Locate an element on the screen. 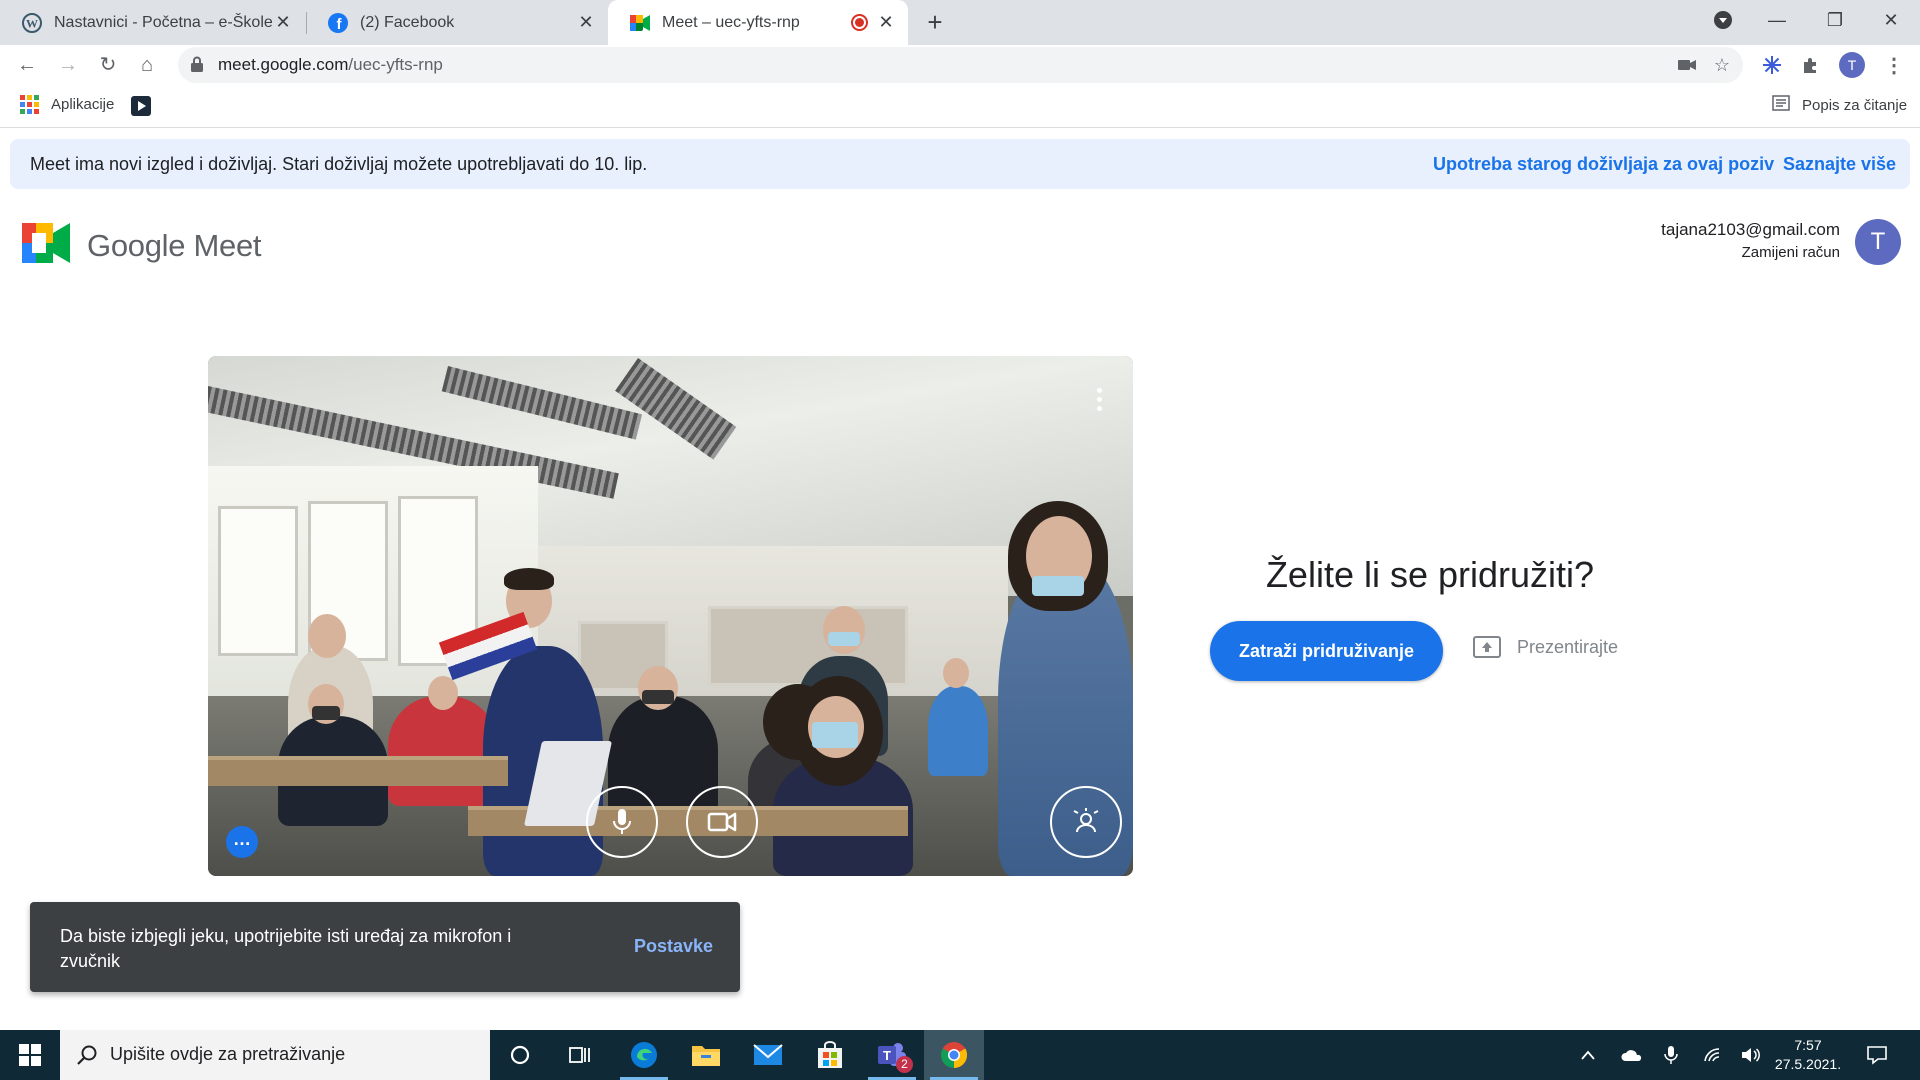 The width and height of the screenshot is (1920, 1080). camera-button is located at coordinates (722, 822).